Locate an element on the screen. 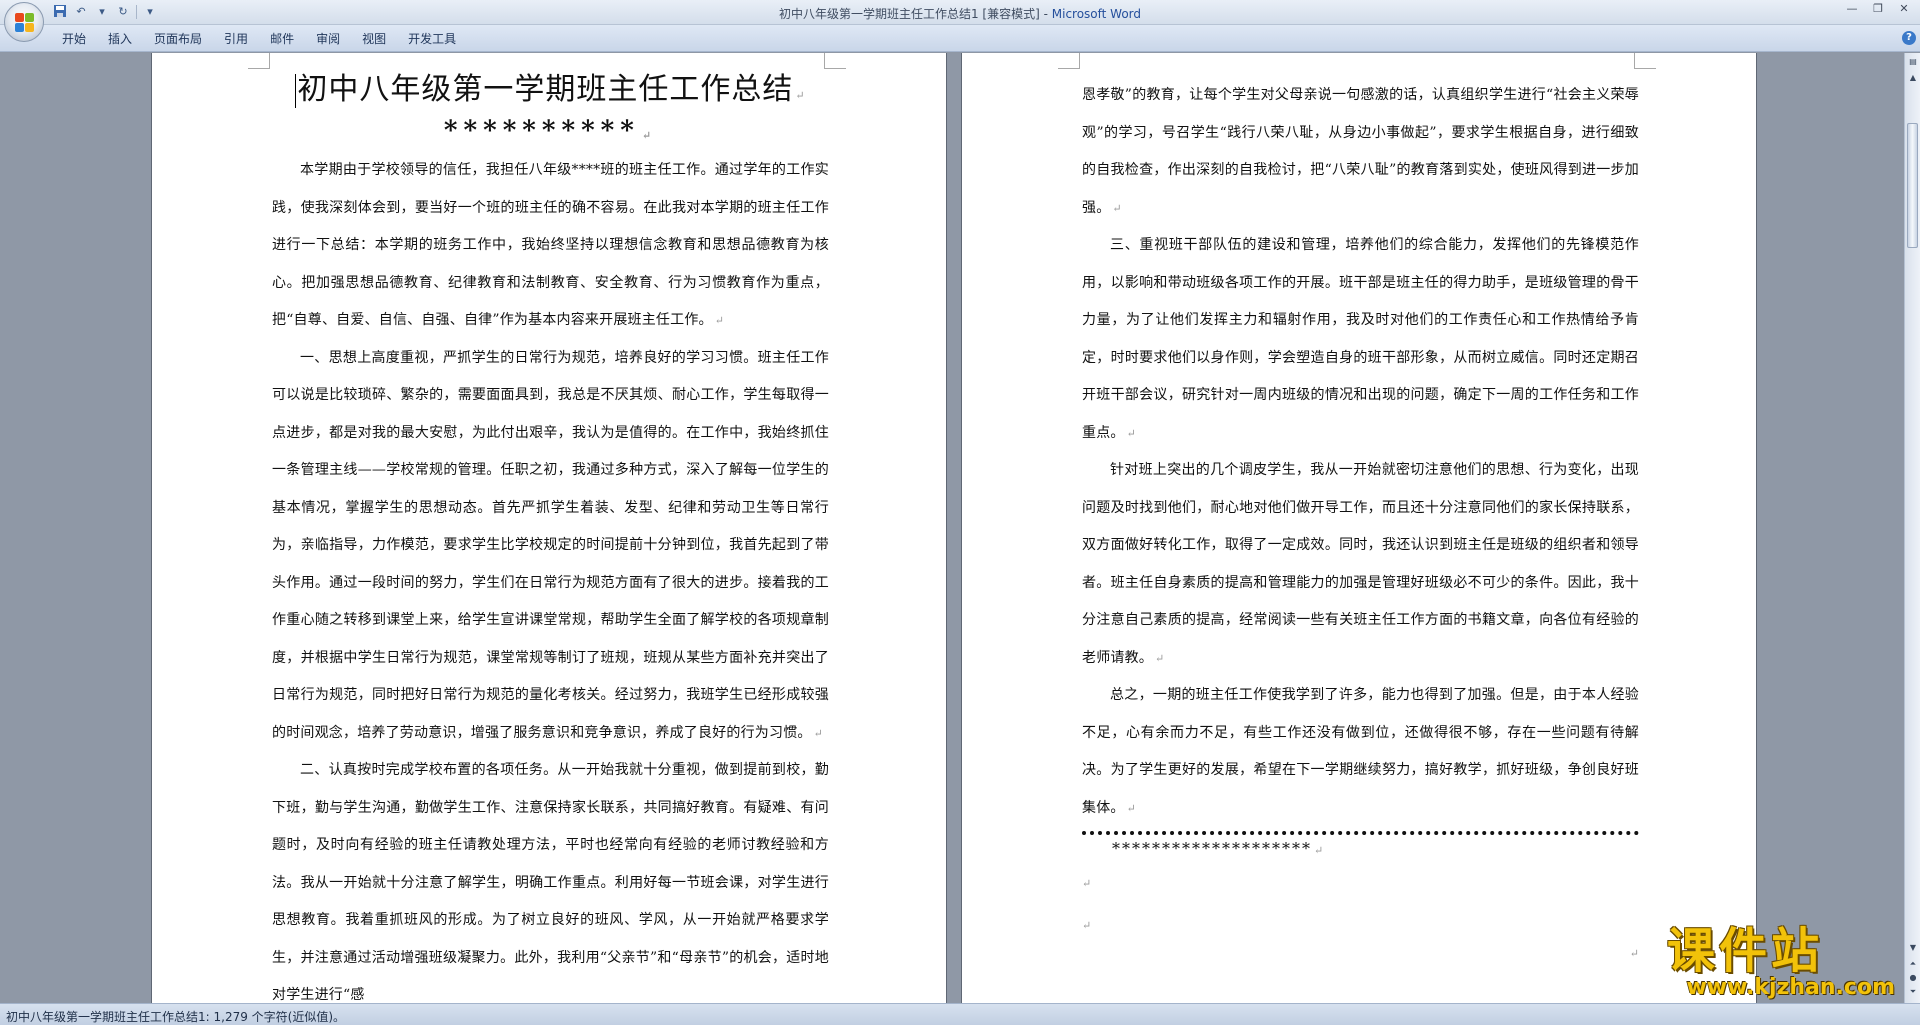 This screenshot has width=1920, height=1025. dotted-divider is located at coordinates (1360, 833).